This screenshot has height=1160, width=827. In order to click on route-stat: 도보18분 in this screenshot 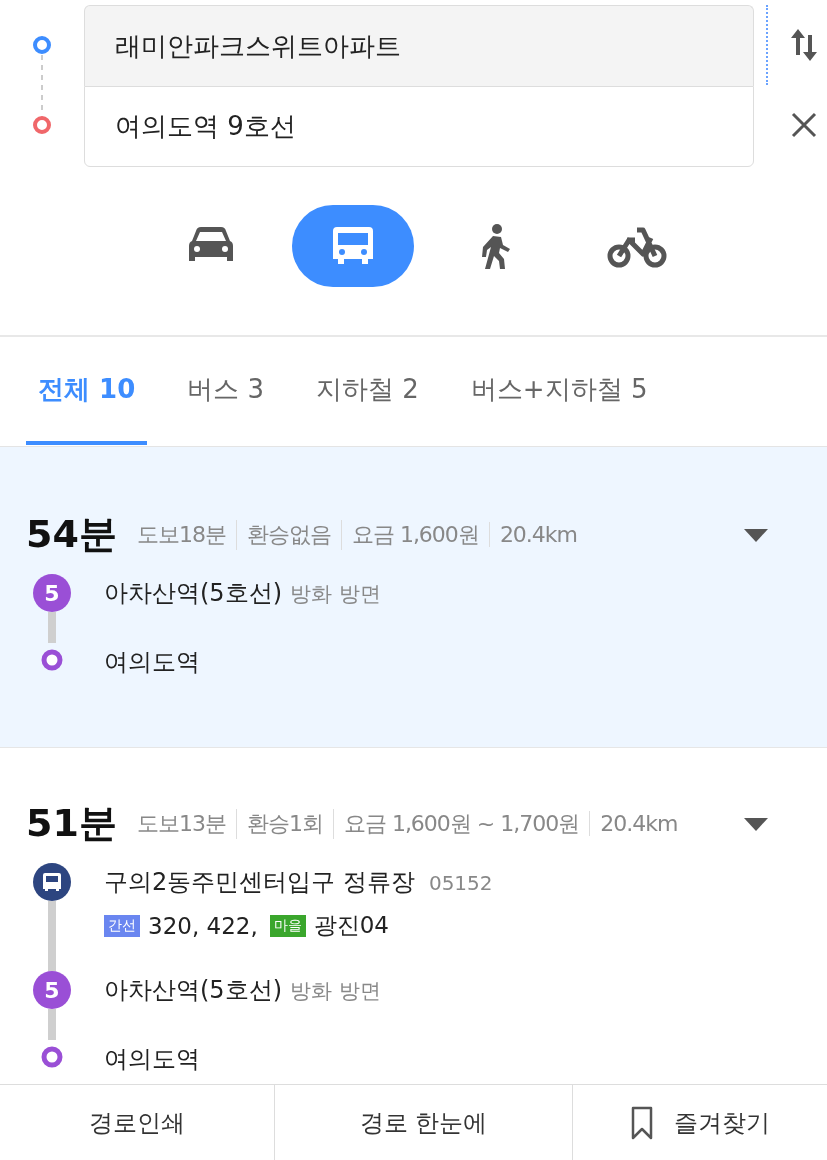, I will do `click(181, 534)`.